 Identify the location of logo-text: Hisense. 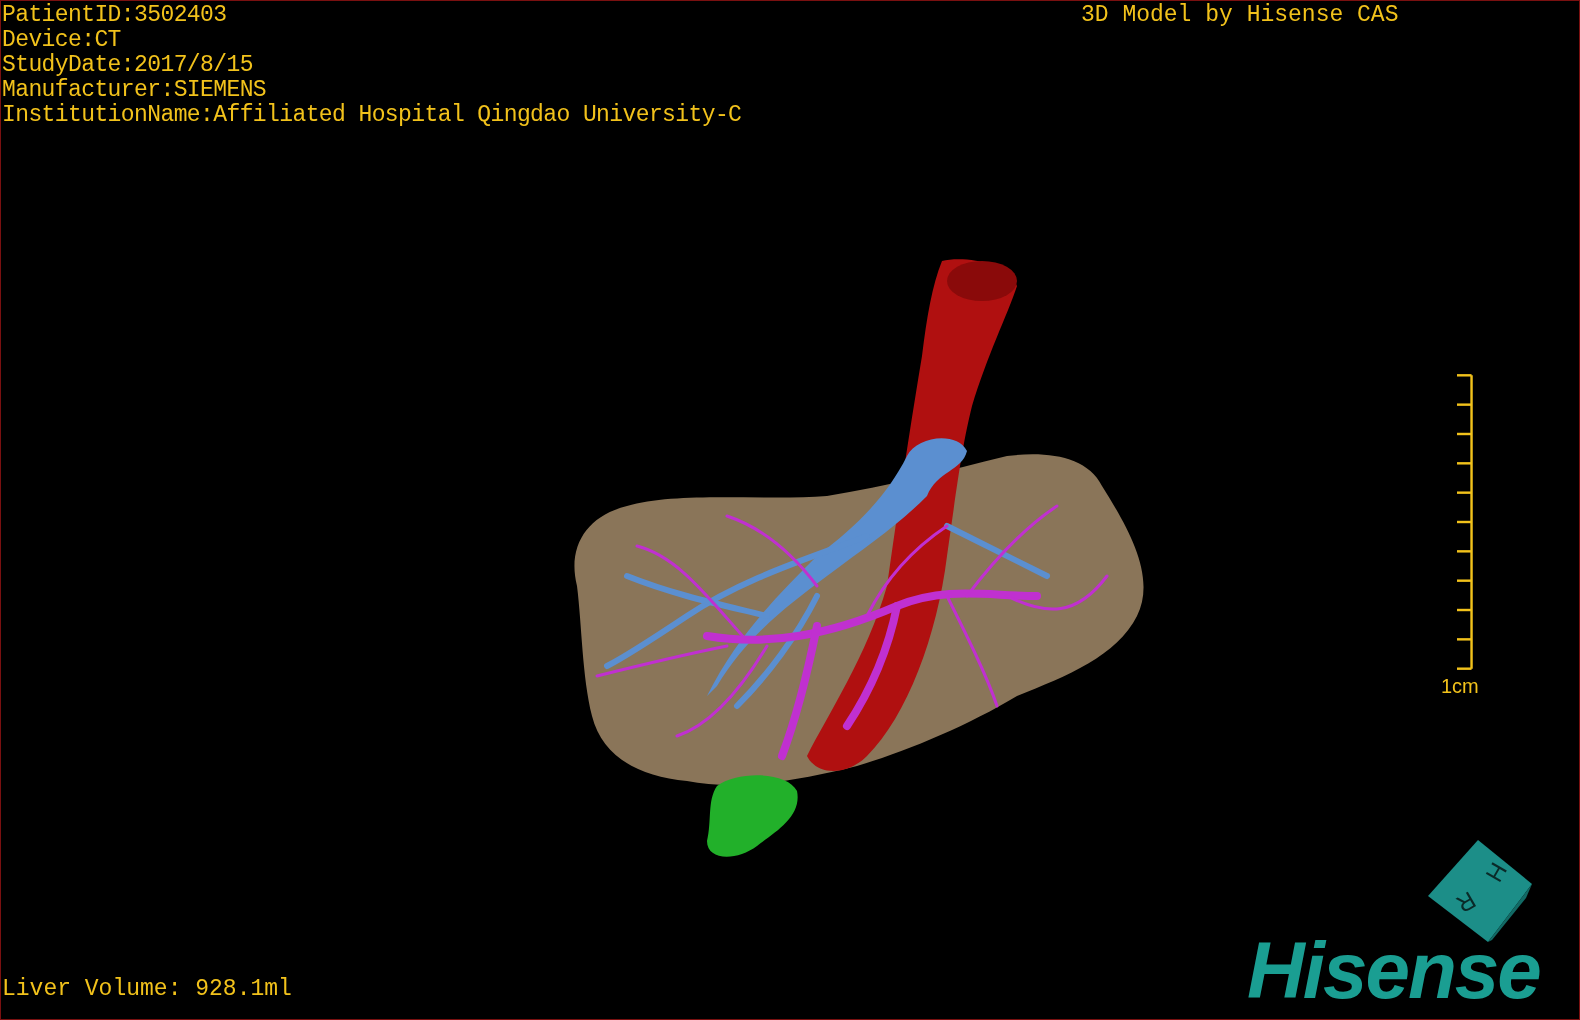
(1393, 971).